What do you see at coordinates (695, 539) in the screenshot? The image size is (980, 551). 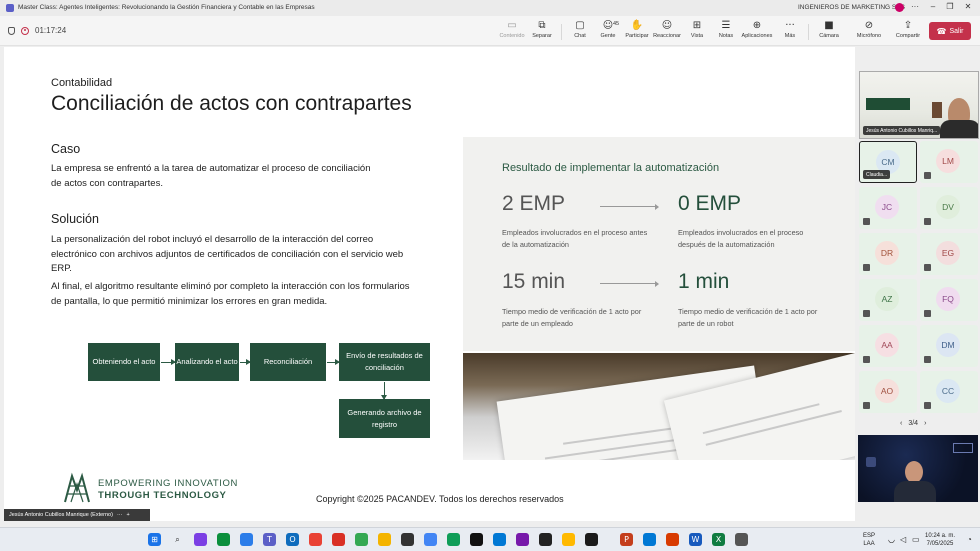 I see `word-icon: W` at bounding box center [695, 539].